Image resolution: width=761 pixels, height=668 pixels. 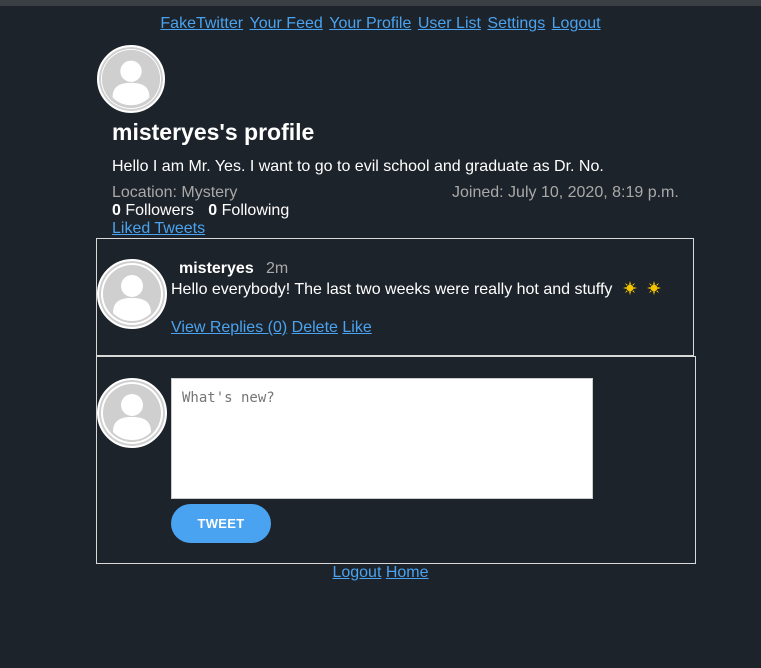 What do you see at coordinates (277, 268) in the screenshot?
I see `tweet-timestamp: 2m` at bounding box center [277, 268].